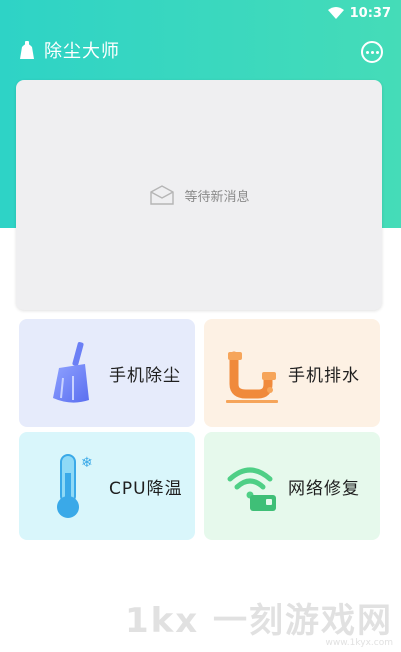 This screenshot has height=652, width=401. Describe the element at coordinates (324, 488) in the screenshot. I see `tool-label: 网络修复` at that location.